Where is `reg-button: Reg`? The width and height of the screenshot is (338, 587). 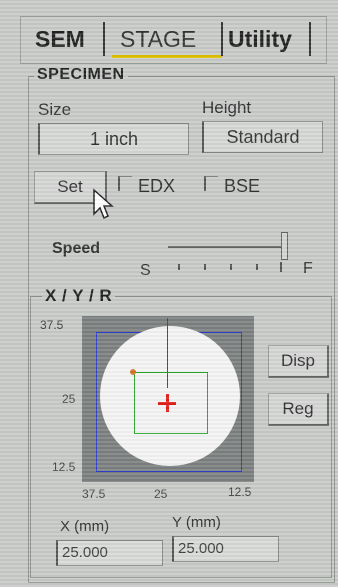 reg-button: Reg is located at coordinates (298, 409).